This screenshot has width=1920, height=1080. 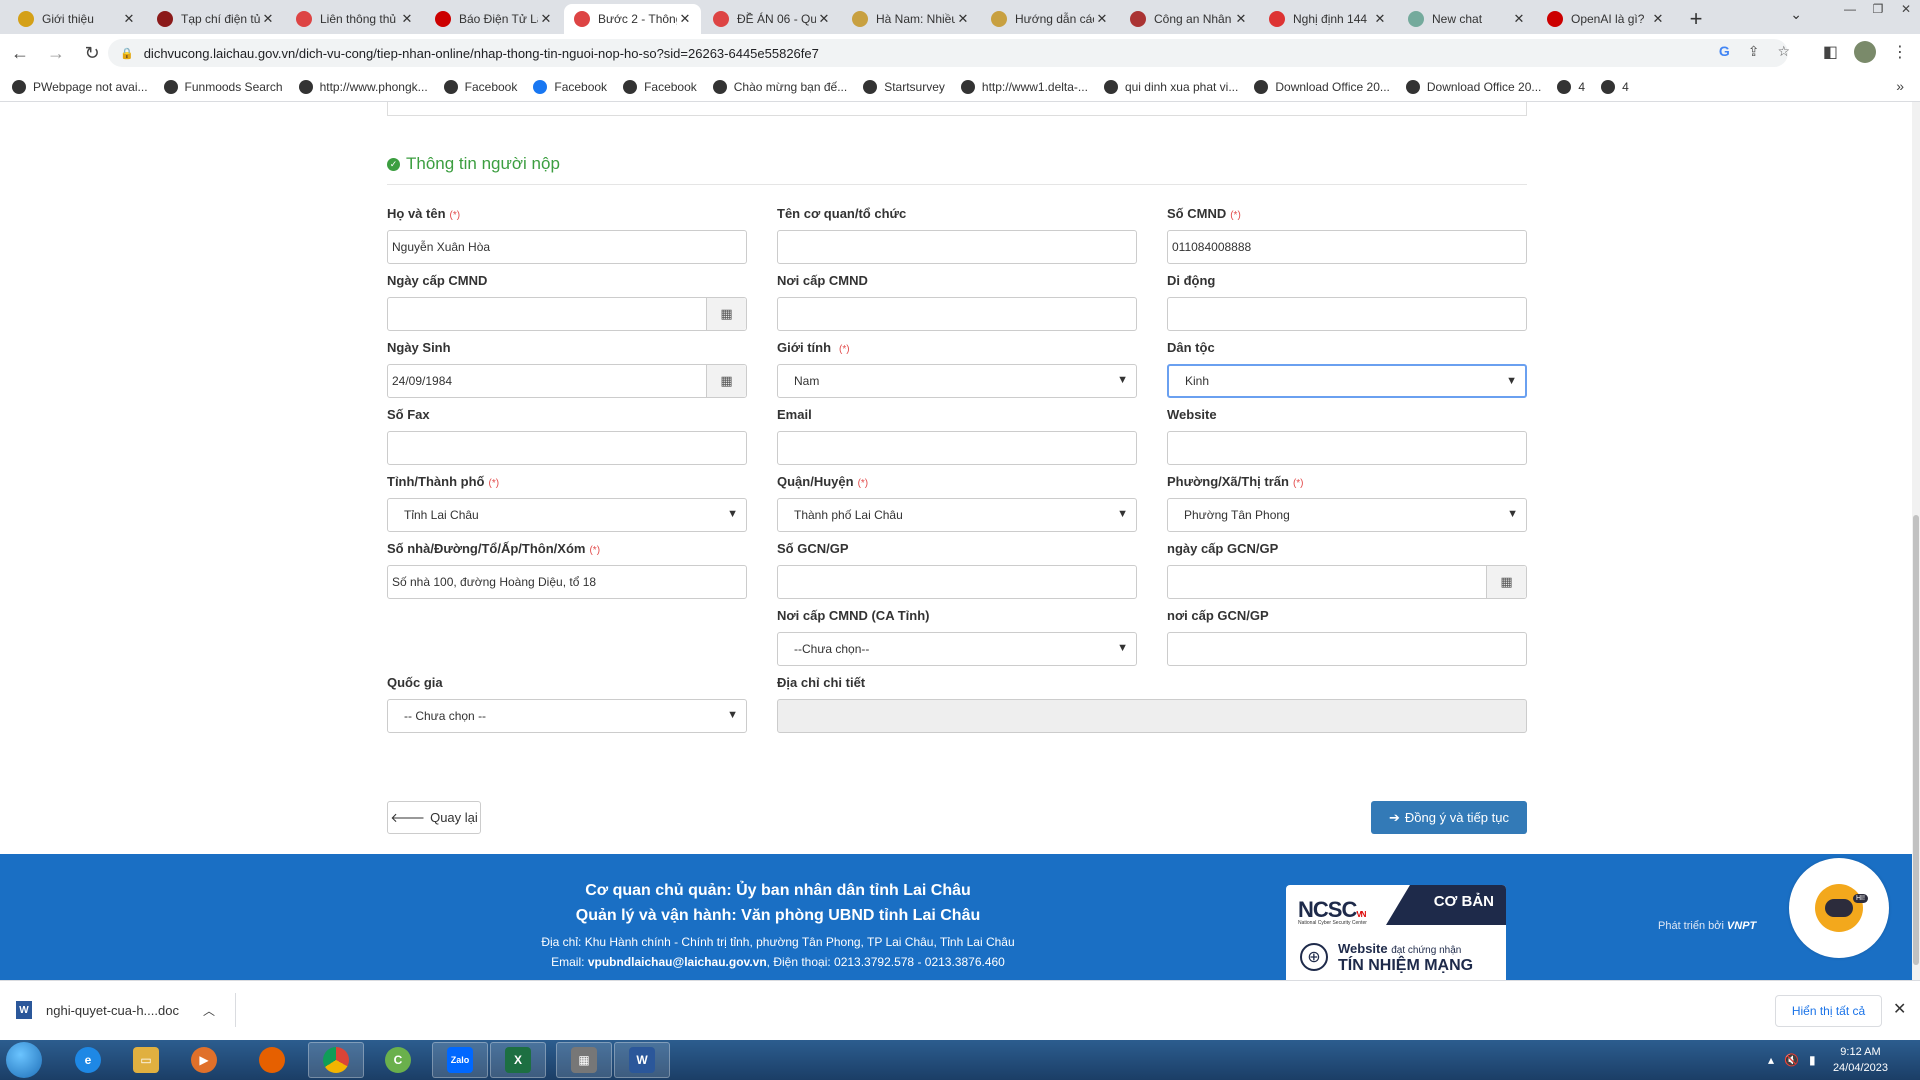 I want to click on lock-icon: 🔒, so click(x=127, y=53).